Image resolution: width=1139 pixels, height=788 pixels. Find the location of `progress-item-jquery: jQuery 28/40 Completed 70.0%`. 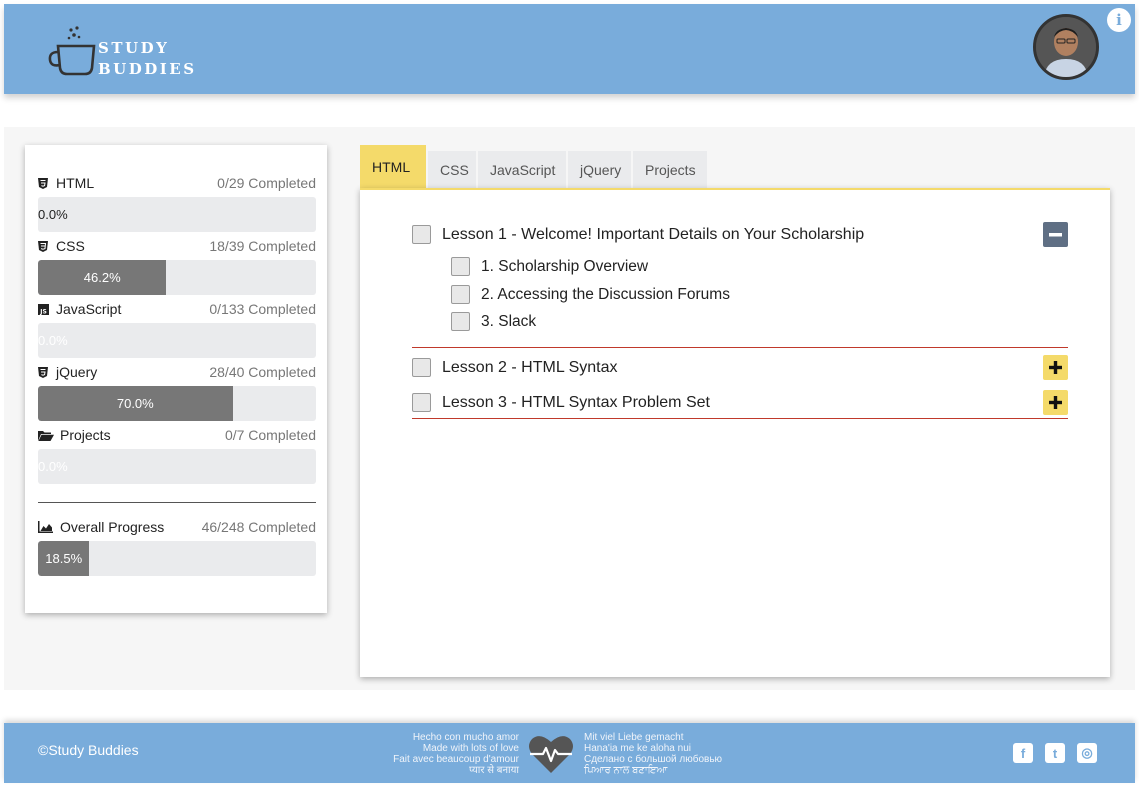

progress-item-jquery: jQuery 28/40 Completed 70.0% is located at coordinates (177, 391).